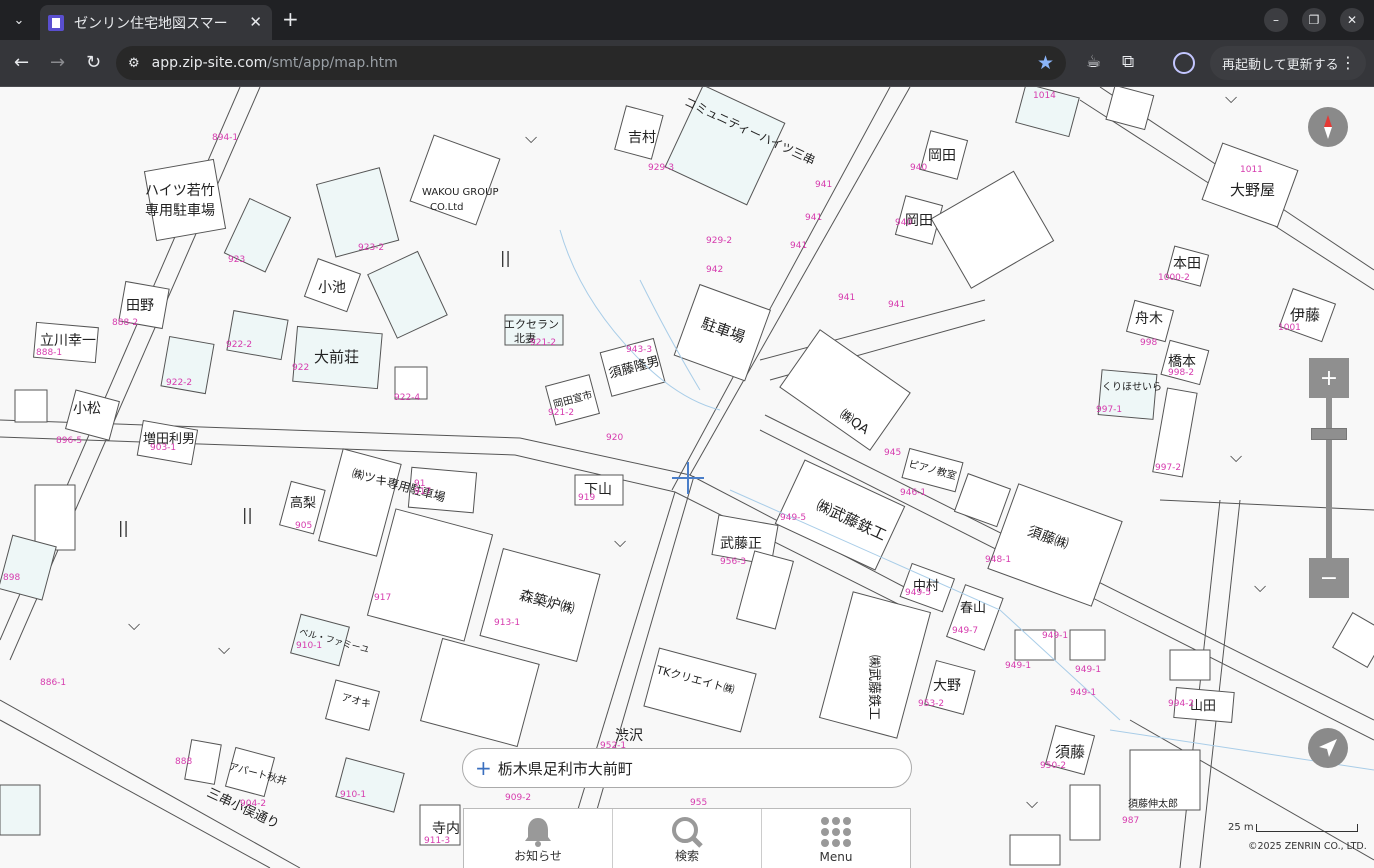  I want to click on zoom-out-button: −, so click(1329, 578).